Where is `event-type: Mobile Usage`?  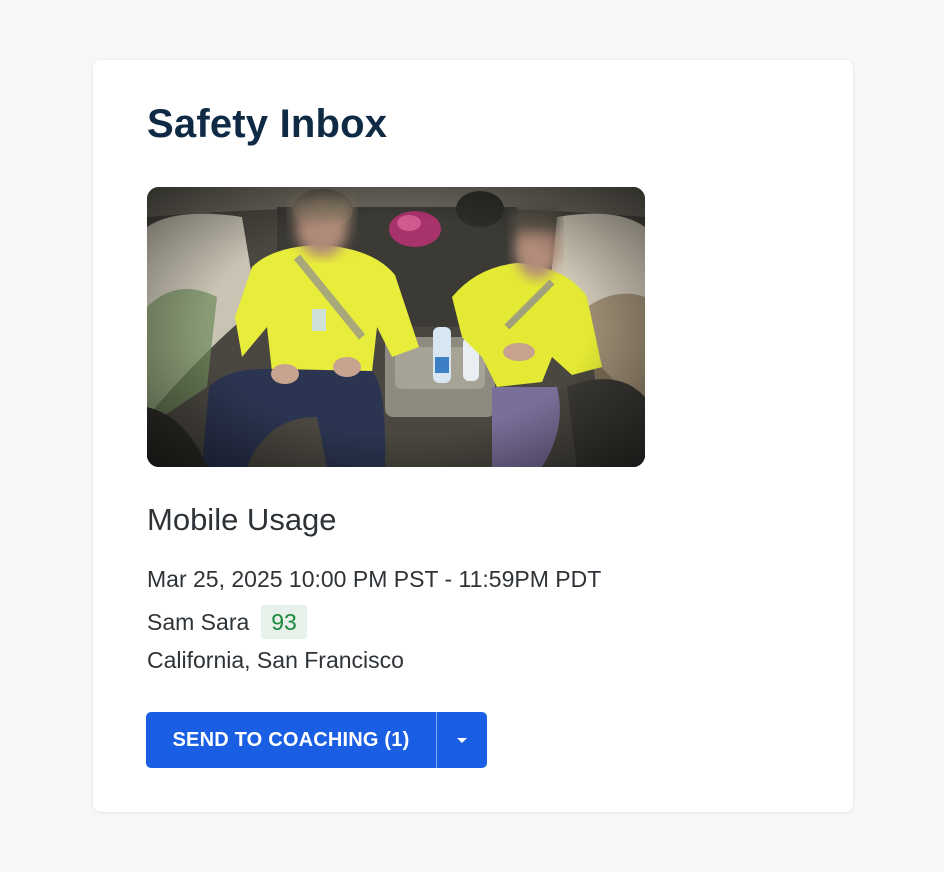 event-type: Mobile Usage is located at coordinates (242, 519).